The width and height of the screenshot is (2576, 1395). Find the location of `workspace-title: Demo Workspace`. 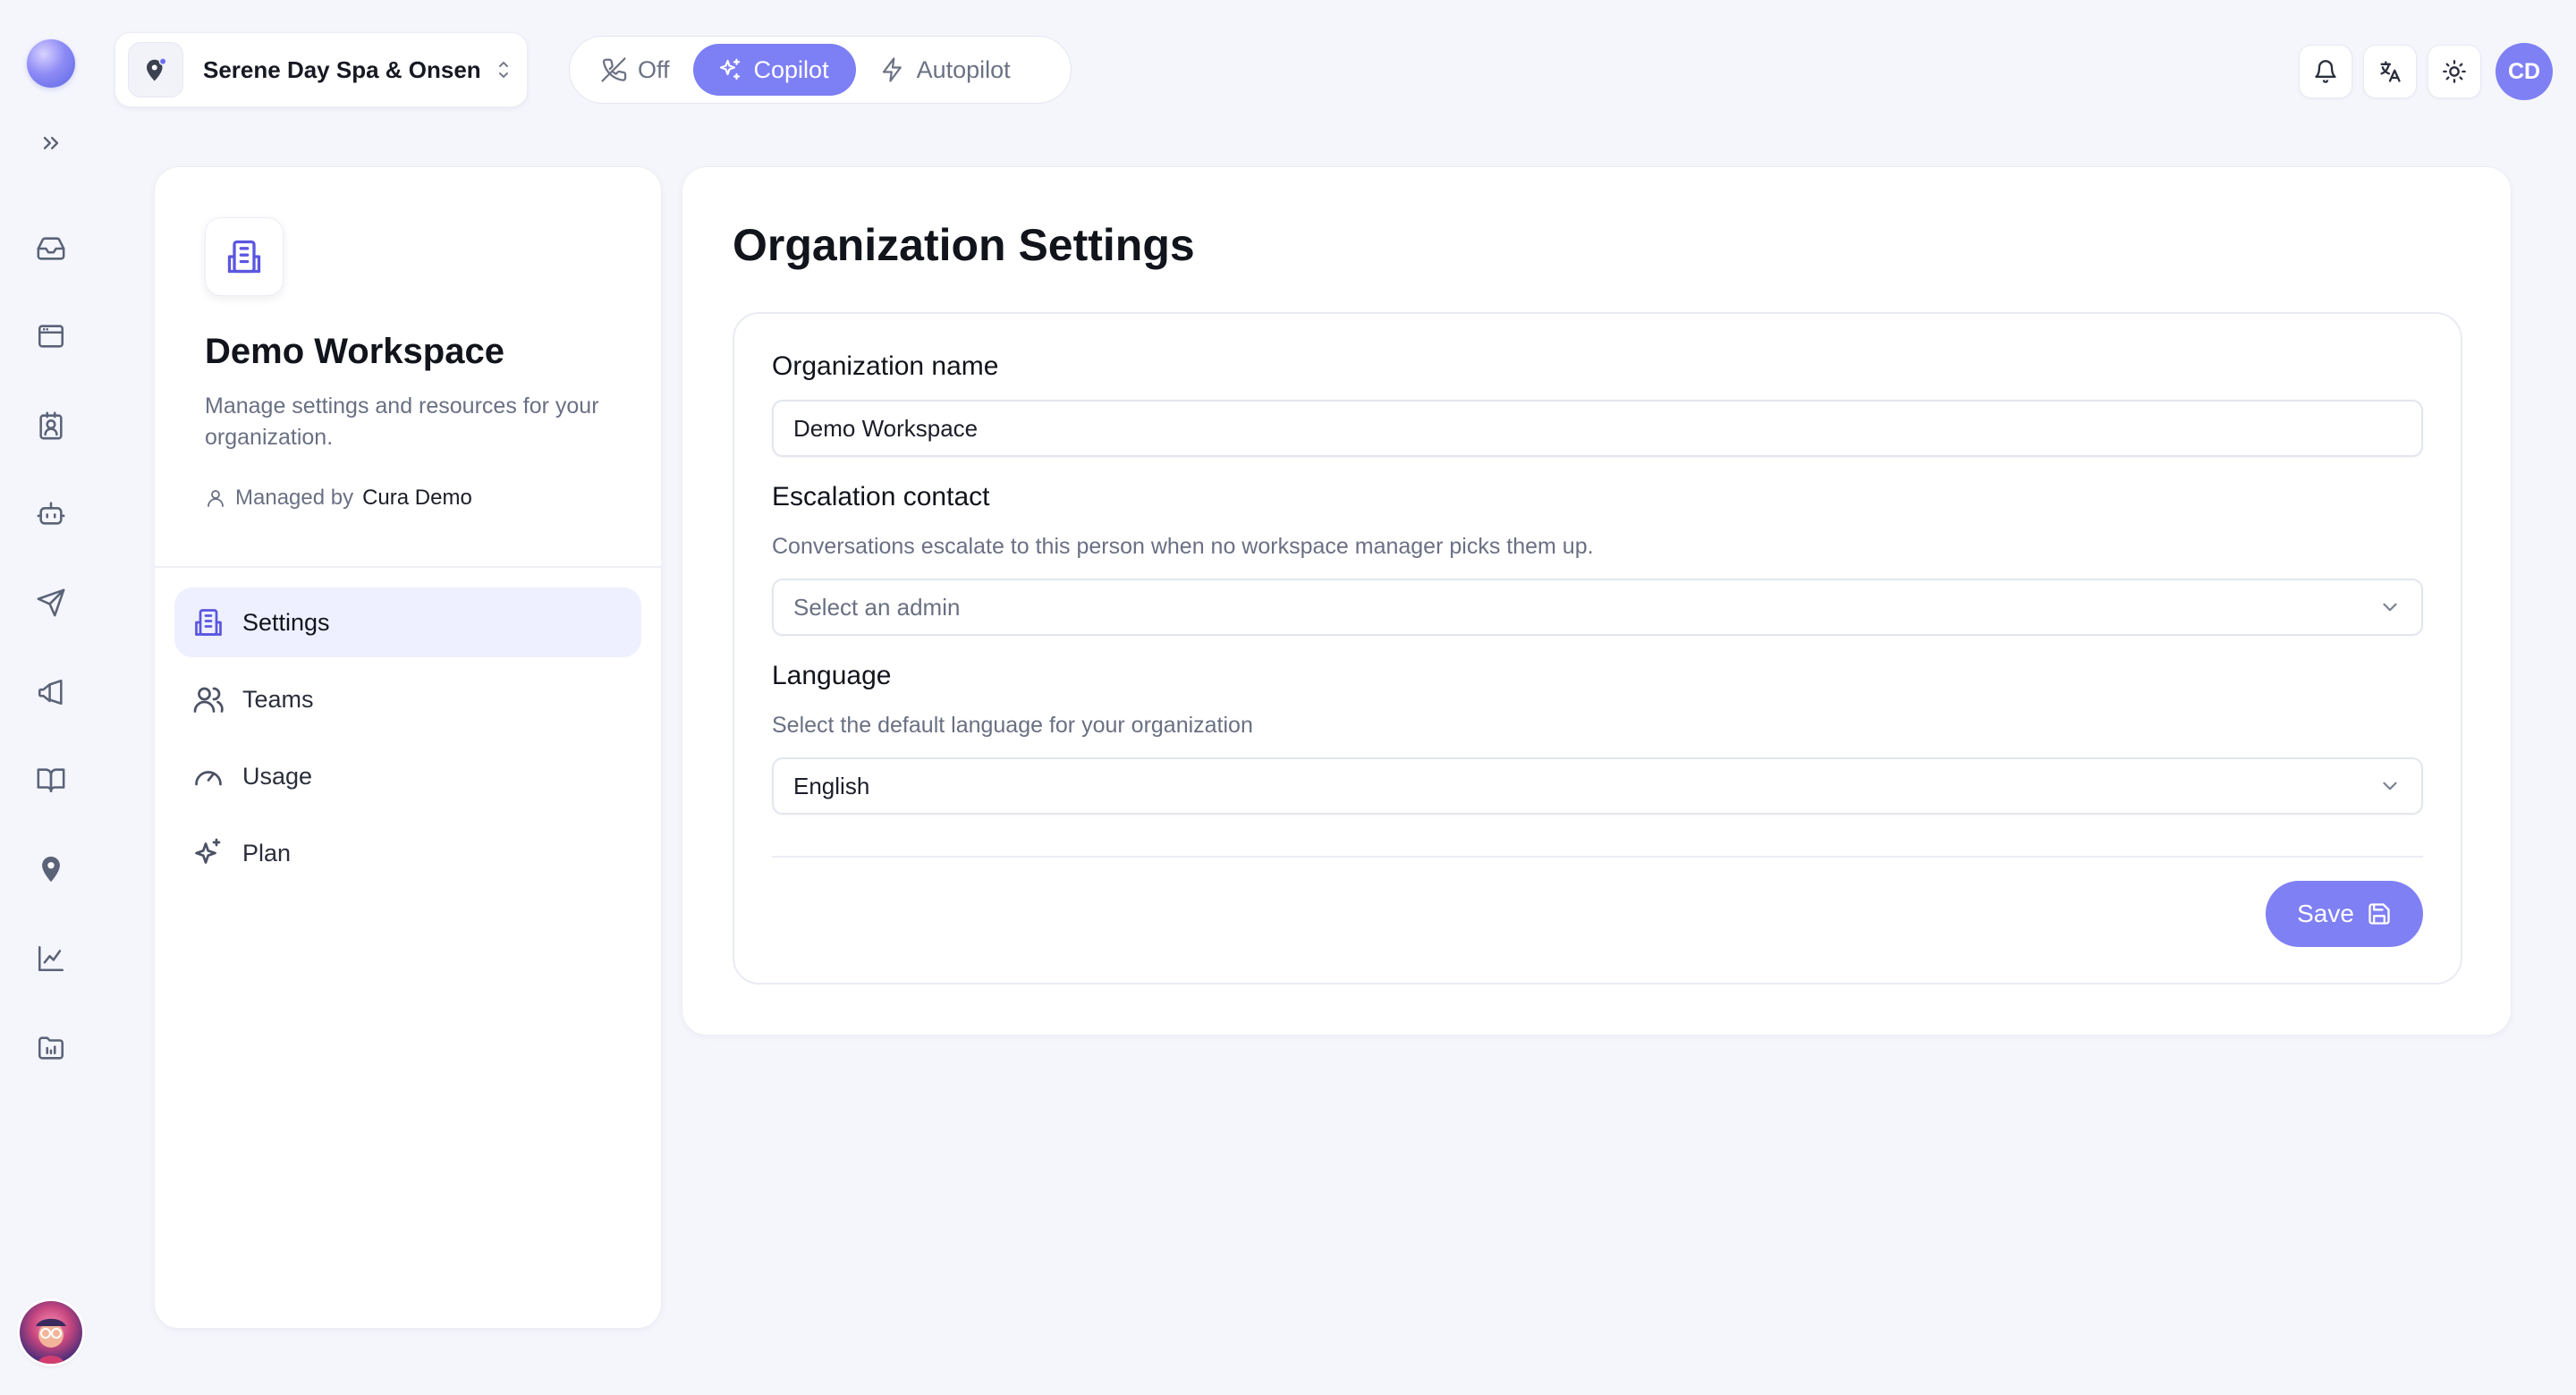

workspace-title: Demo Workspace is located at coordinates (354, 351).